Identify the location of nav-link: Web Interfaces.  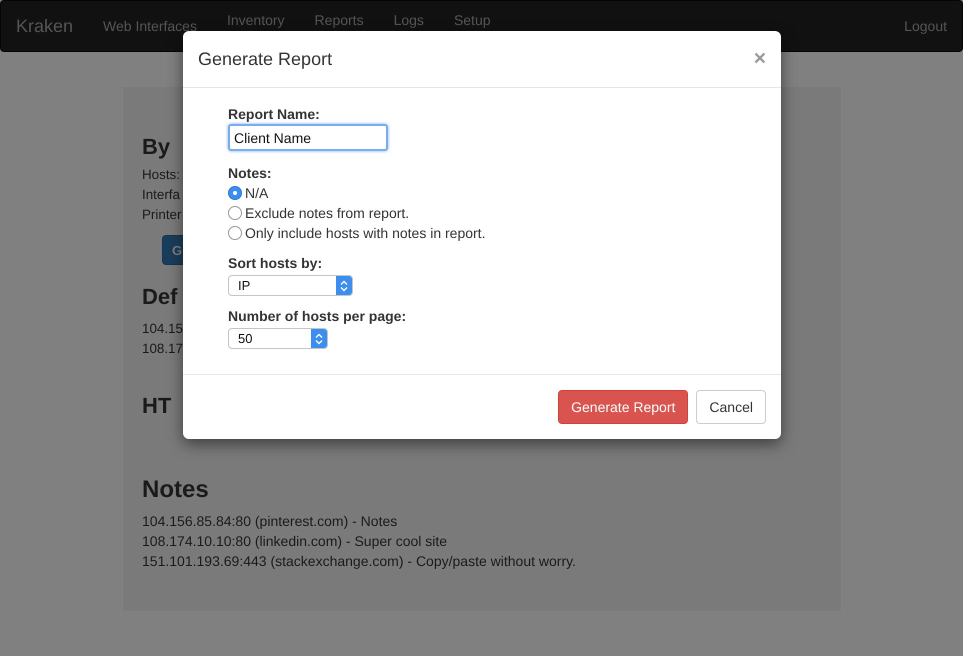
(150, 26).